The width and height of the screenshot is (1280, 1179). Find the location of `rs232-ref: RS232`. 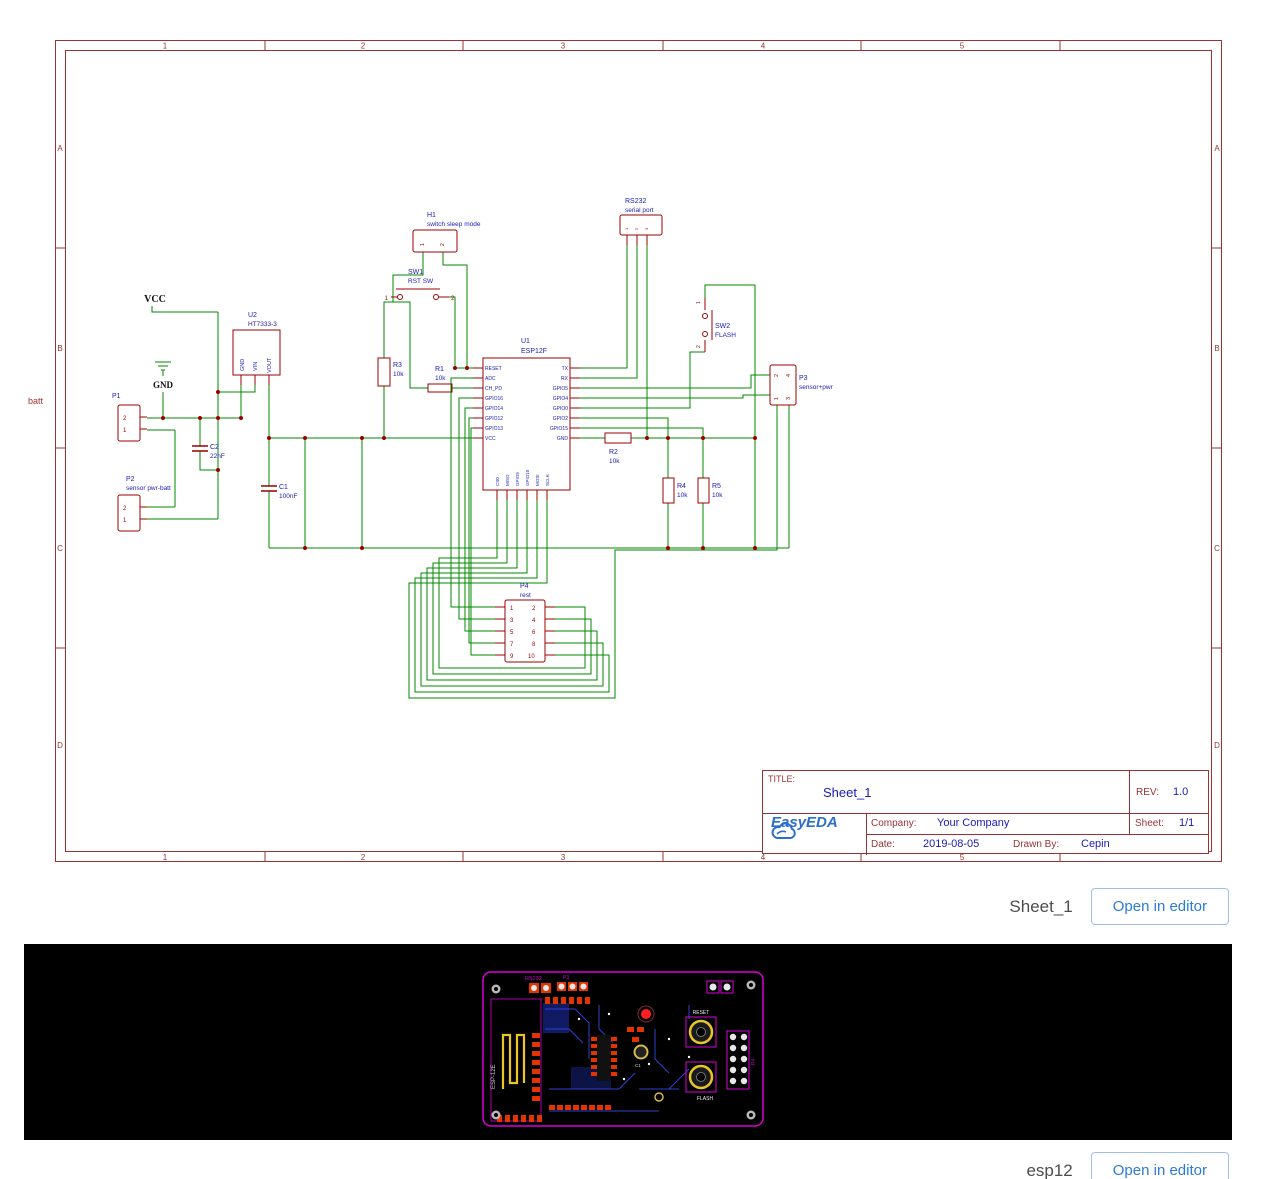

rs232-ref: RS232 is located at coordinates (636, 201).